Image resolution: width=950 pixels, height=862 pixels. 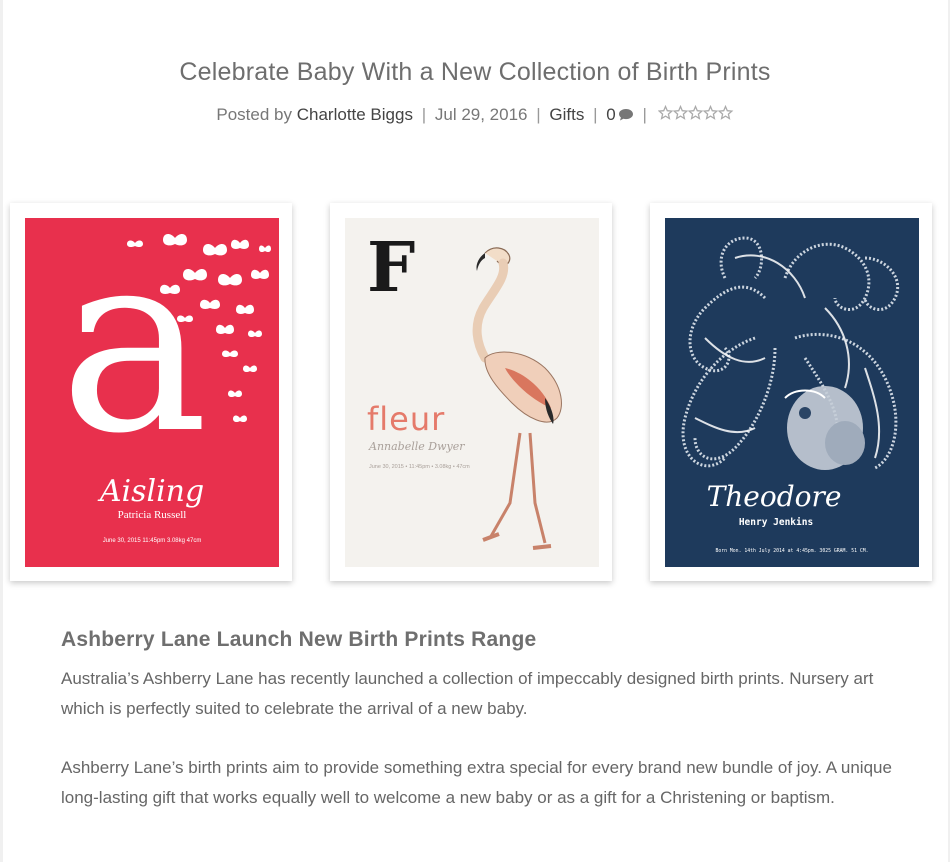 I want to click on octopus-icon, so click(x=790, y=353).